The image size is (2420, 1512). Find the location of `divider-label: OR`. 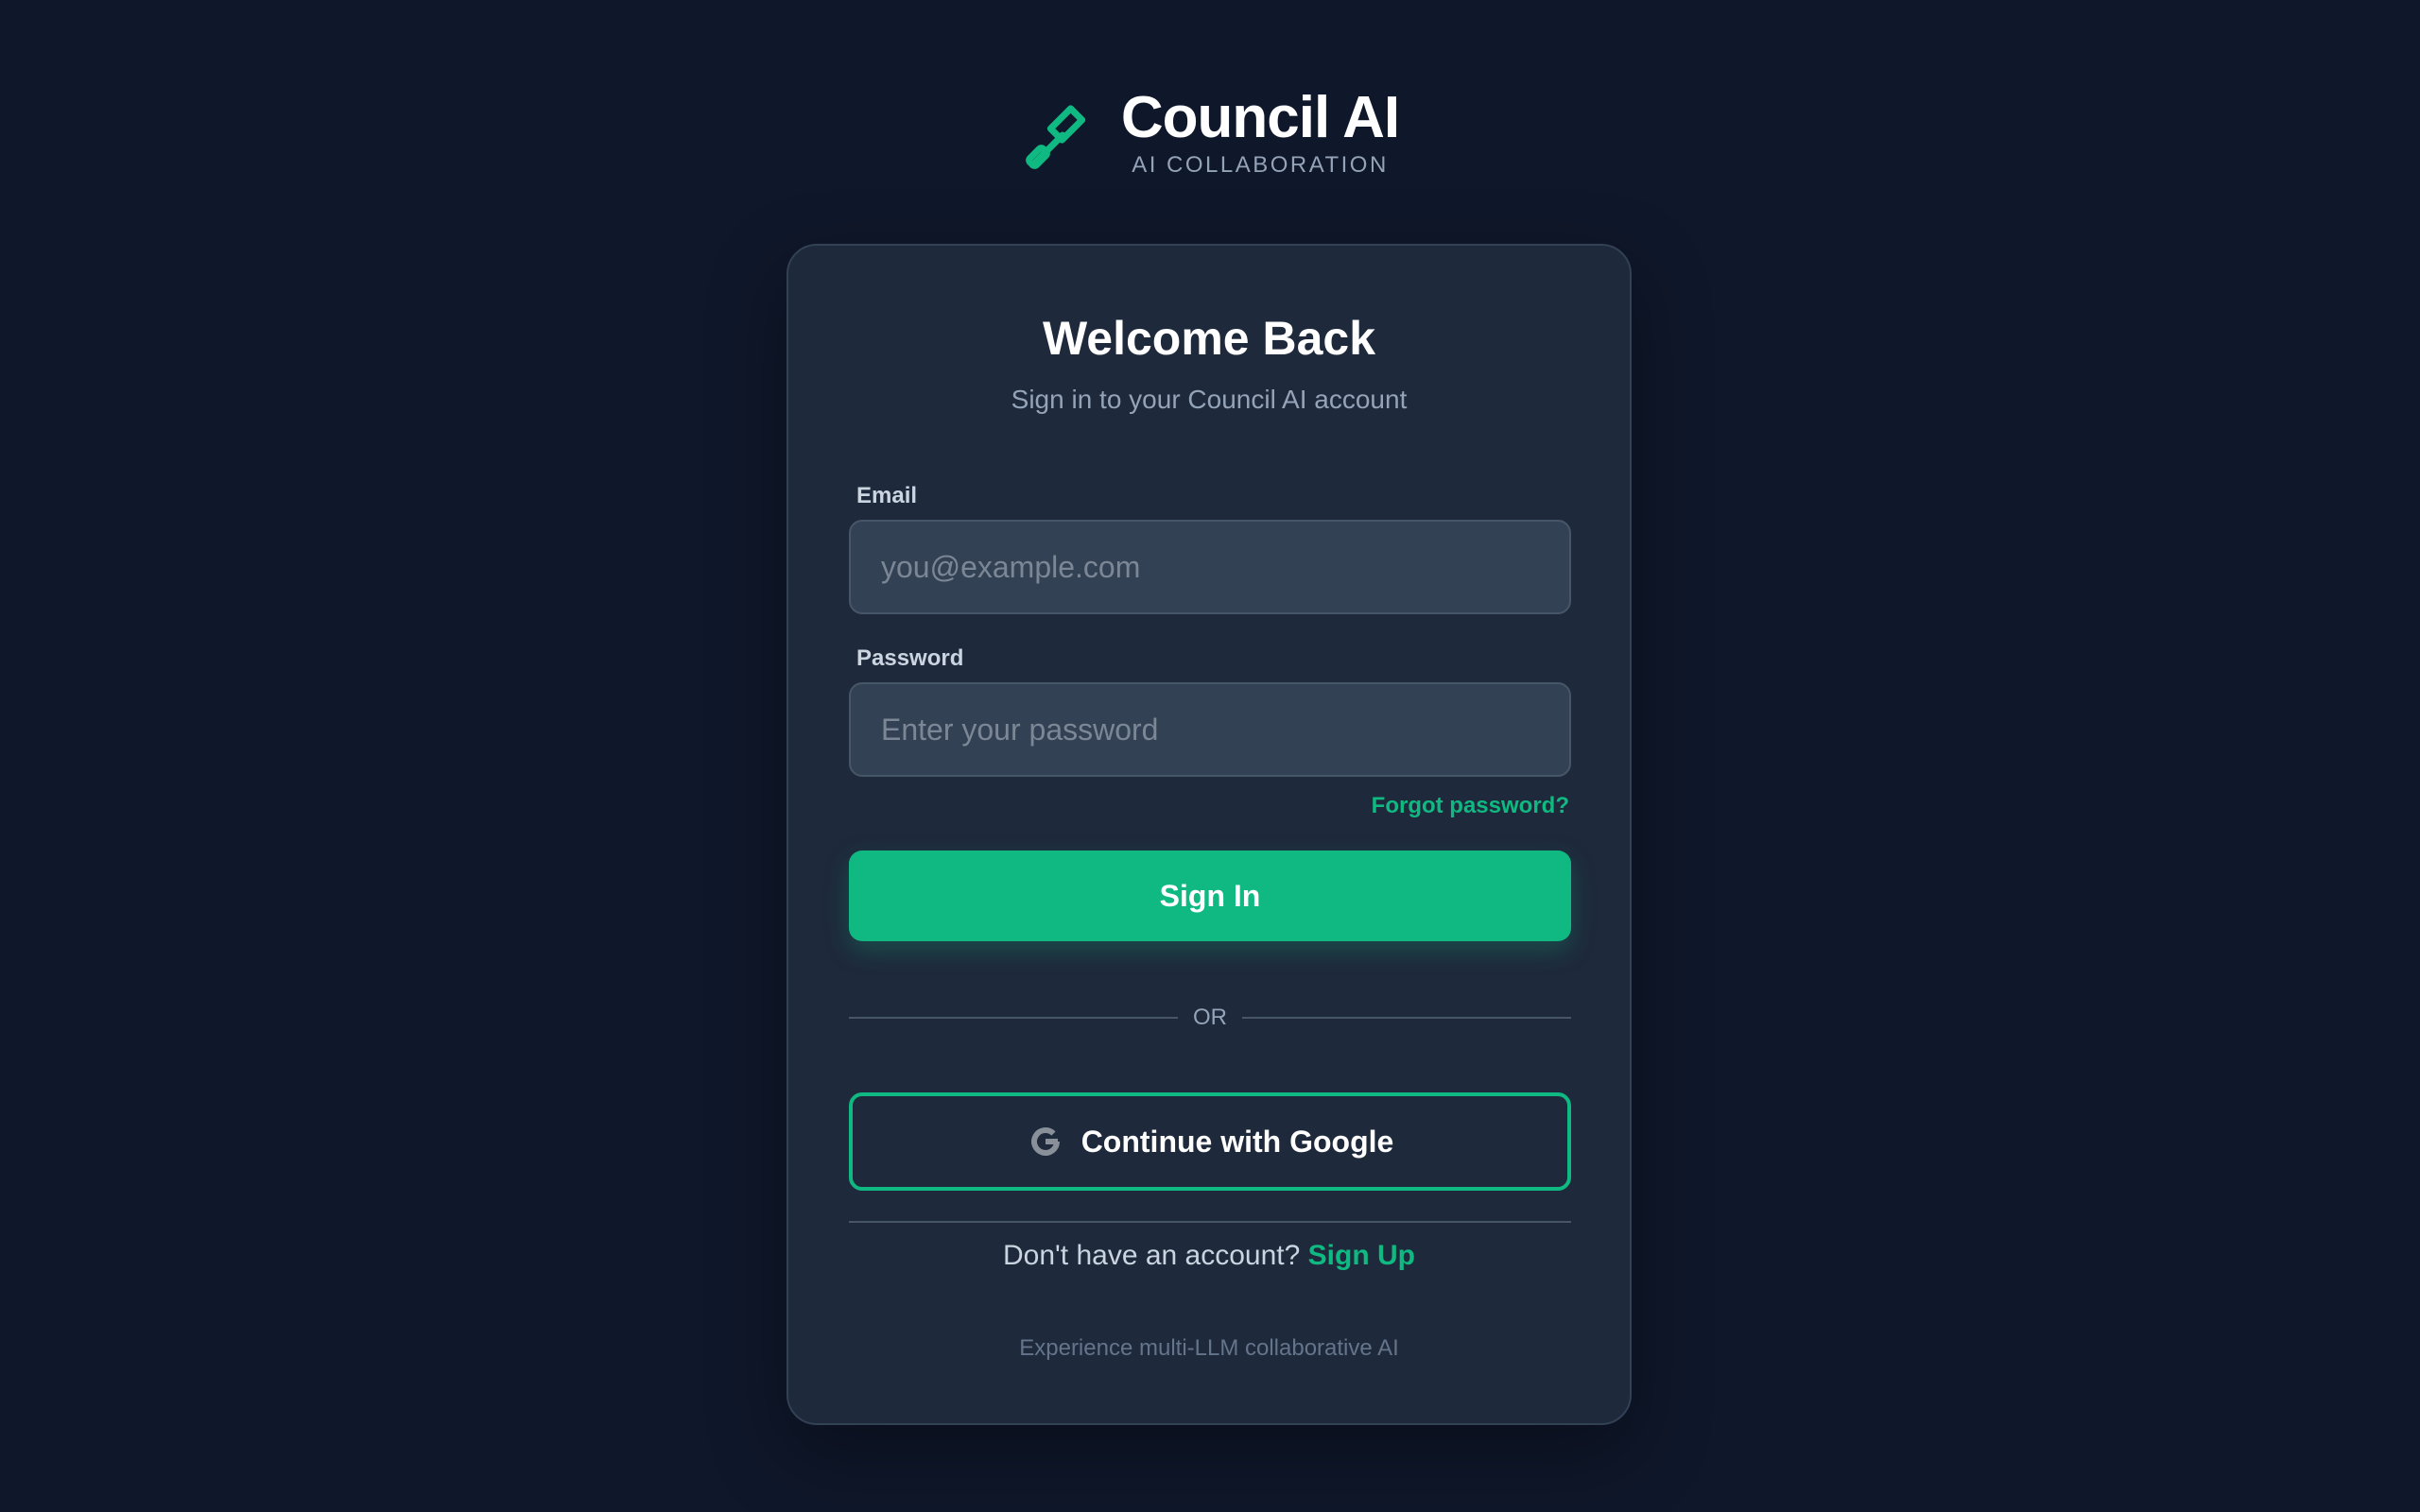

divider-label: OR is located at coordinates (1210, 1017).